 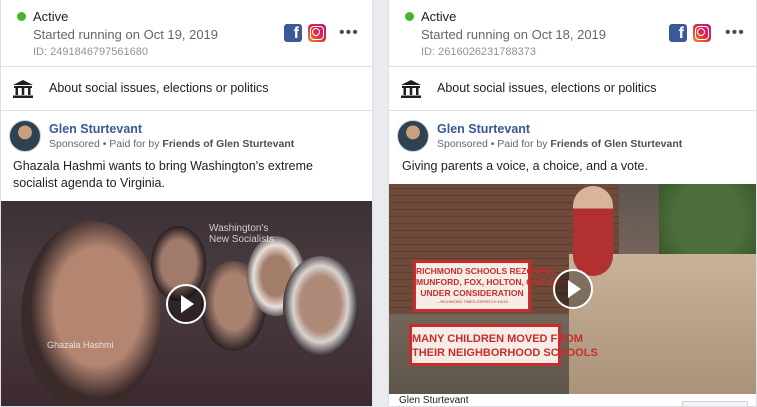 I want to click on child-figure, so click(x=593, y=231).